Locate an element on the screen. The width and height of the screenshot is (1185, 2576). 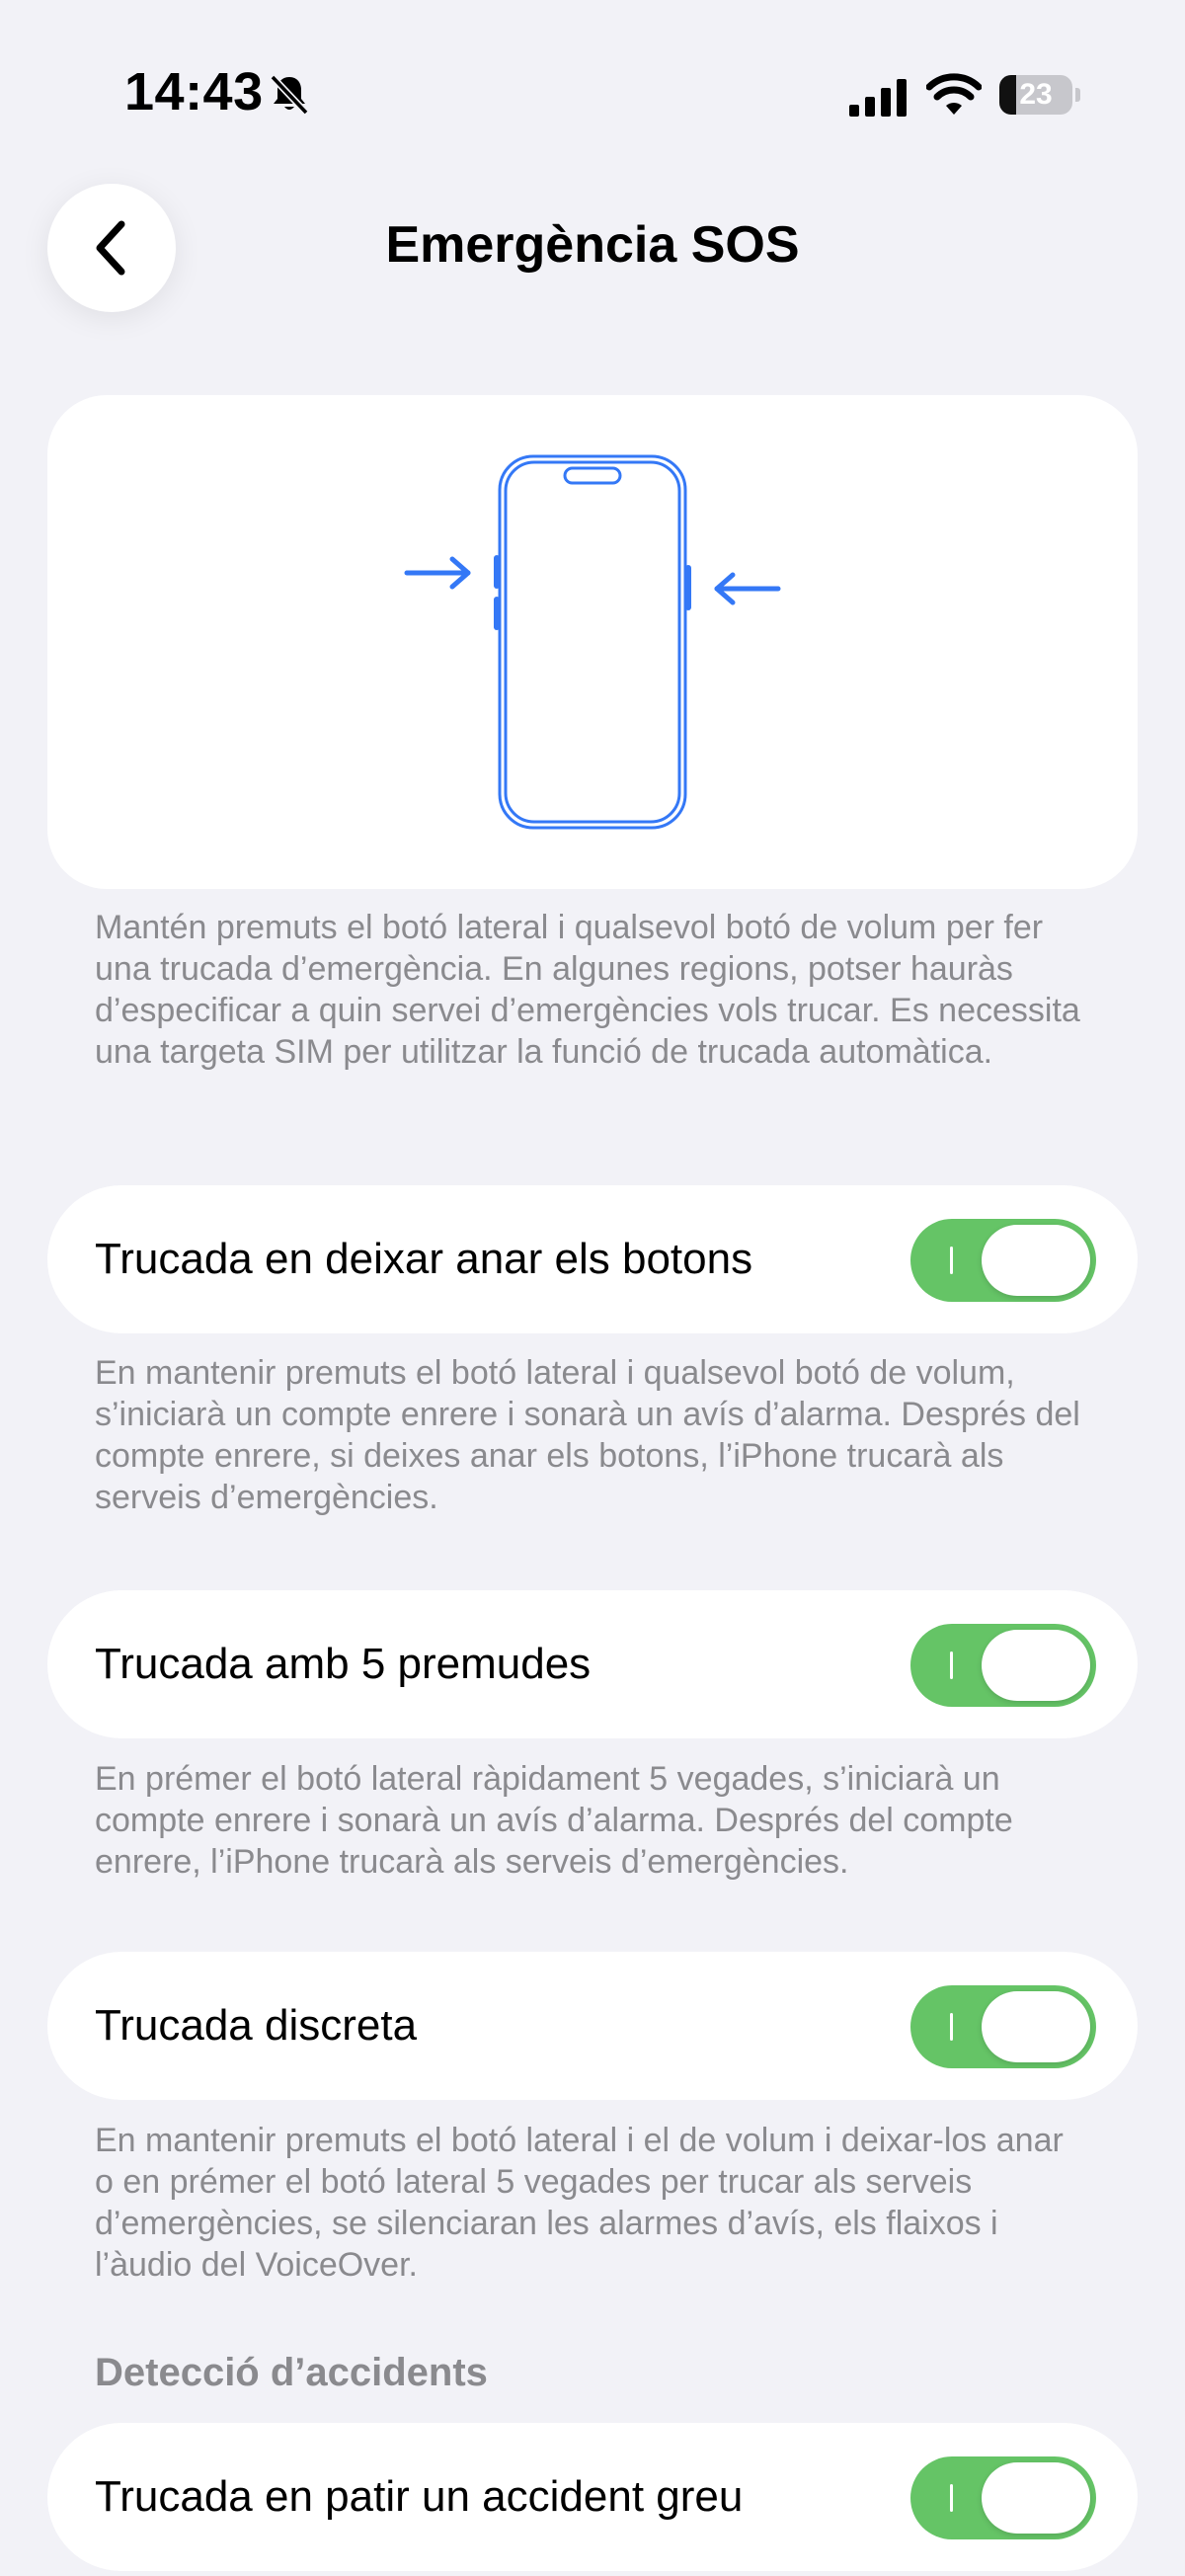
call-with-5-presses-toggle is located at coordinates (1003, 1665).